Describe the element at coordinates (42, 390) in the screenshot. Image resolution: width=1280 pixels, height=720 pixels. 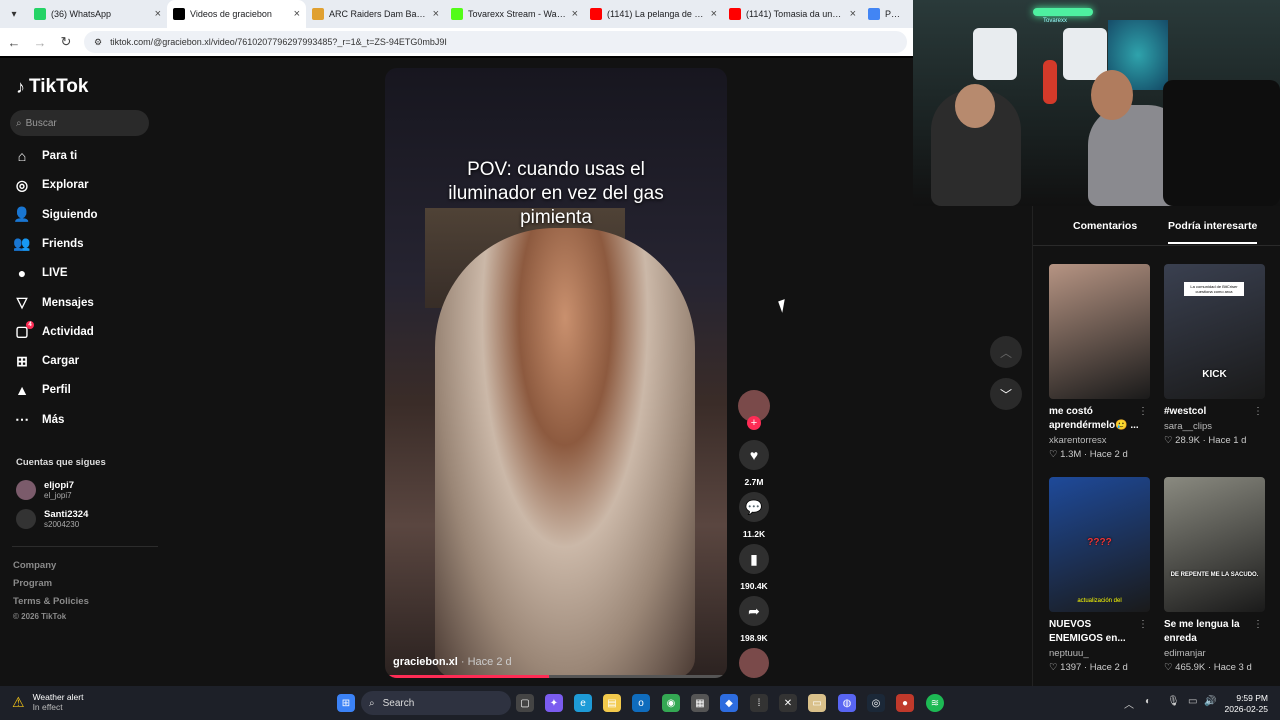
I see `sidebar-item-perfil: ▲ Perfil` at that location.